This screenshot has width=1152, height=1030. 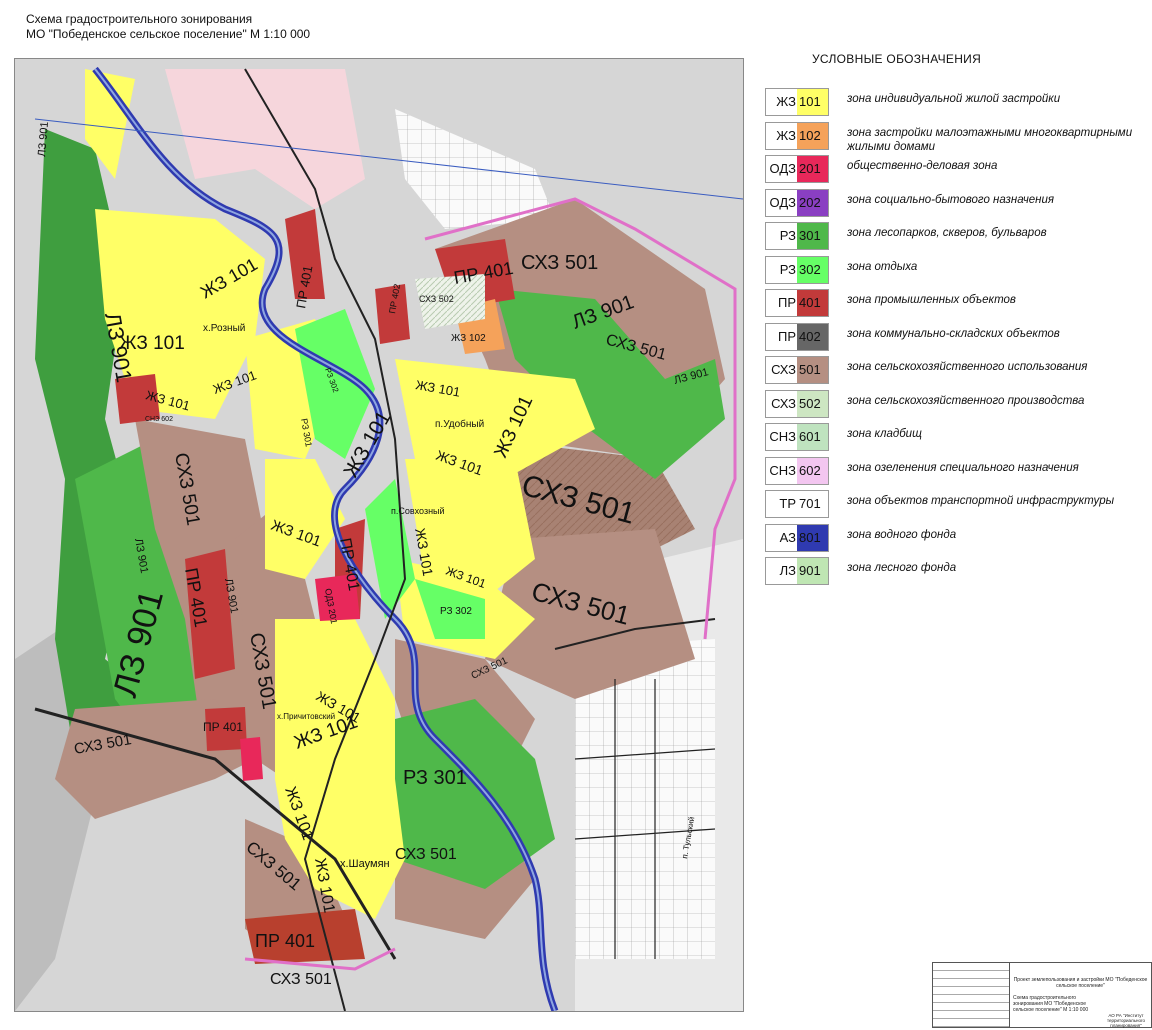 I want to click on label-shz501-j: СХЗ 501, so click(x=301, y=979).